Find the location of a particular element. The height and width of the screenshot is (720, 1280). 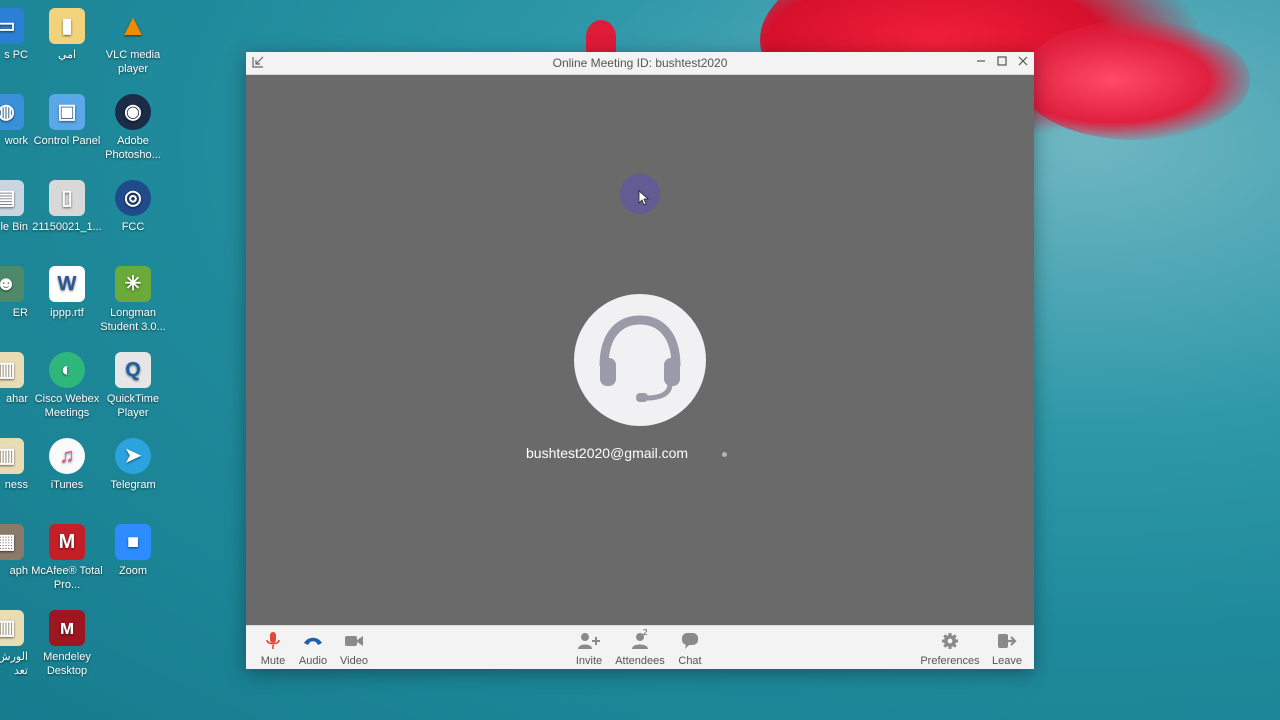

desktop-icon-er: ☻ ER is located at coordinates (14, 293).